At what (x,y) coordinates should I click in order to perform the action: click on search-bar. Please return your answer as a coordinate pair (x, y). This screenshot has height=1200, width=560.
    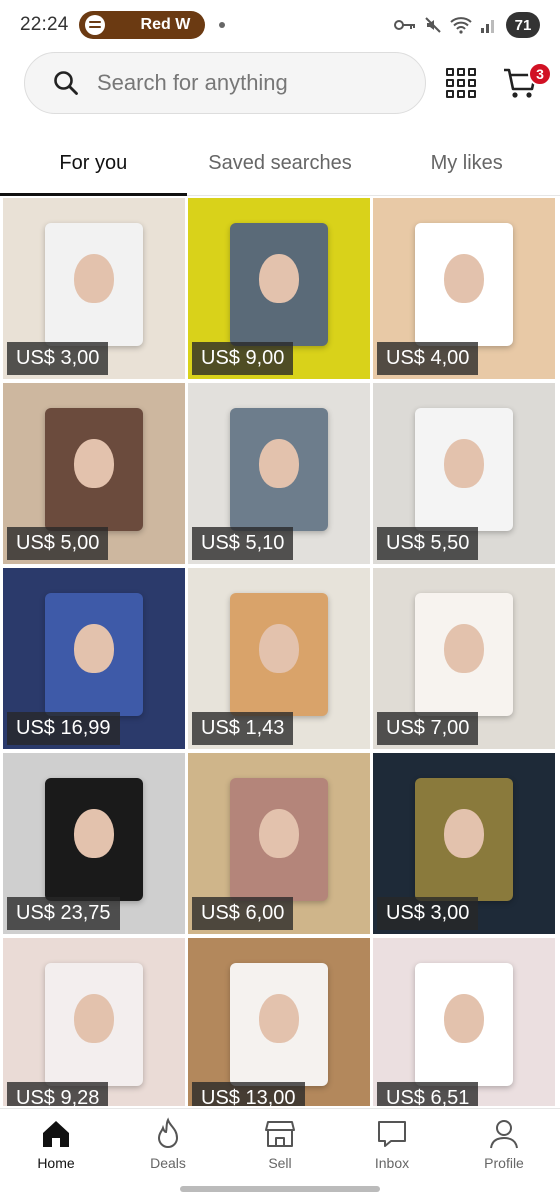
    Looking at the image, I should click on (225, 83).